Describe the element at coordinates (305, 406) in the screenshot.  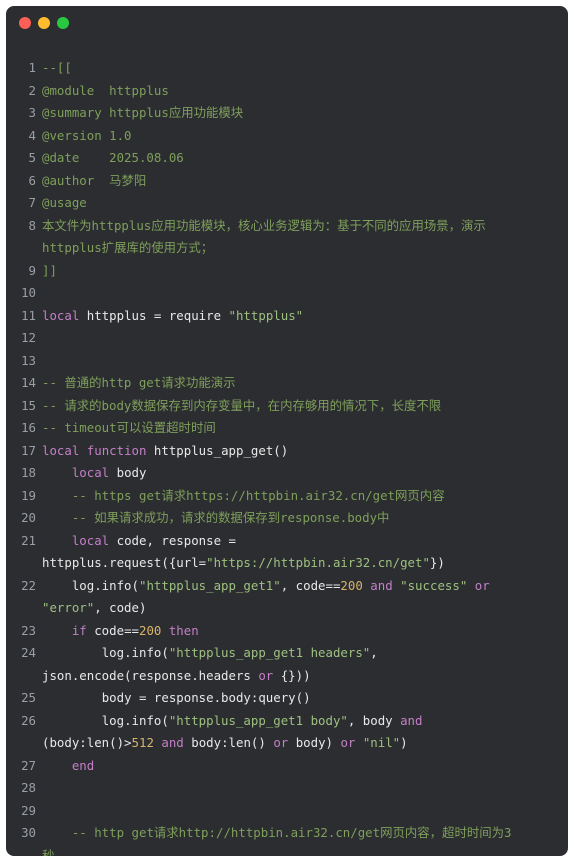
I see `code-text: -- 请求的body数据保存到内存变量中，在内存够用的情况下，长度不限` at that location.